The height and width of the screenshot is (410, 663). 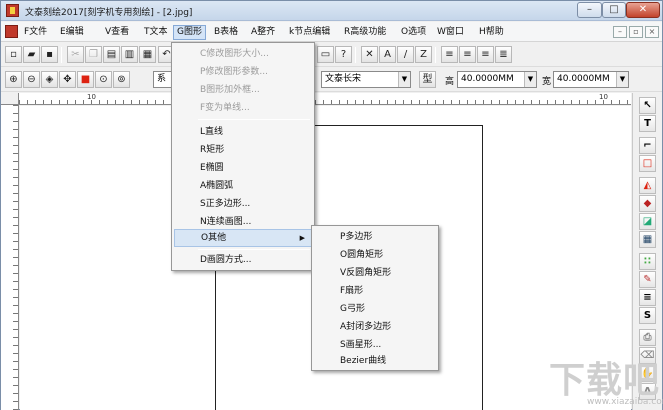 I want to click on move-icon: ✥, so click(x=67, y=79).